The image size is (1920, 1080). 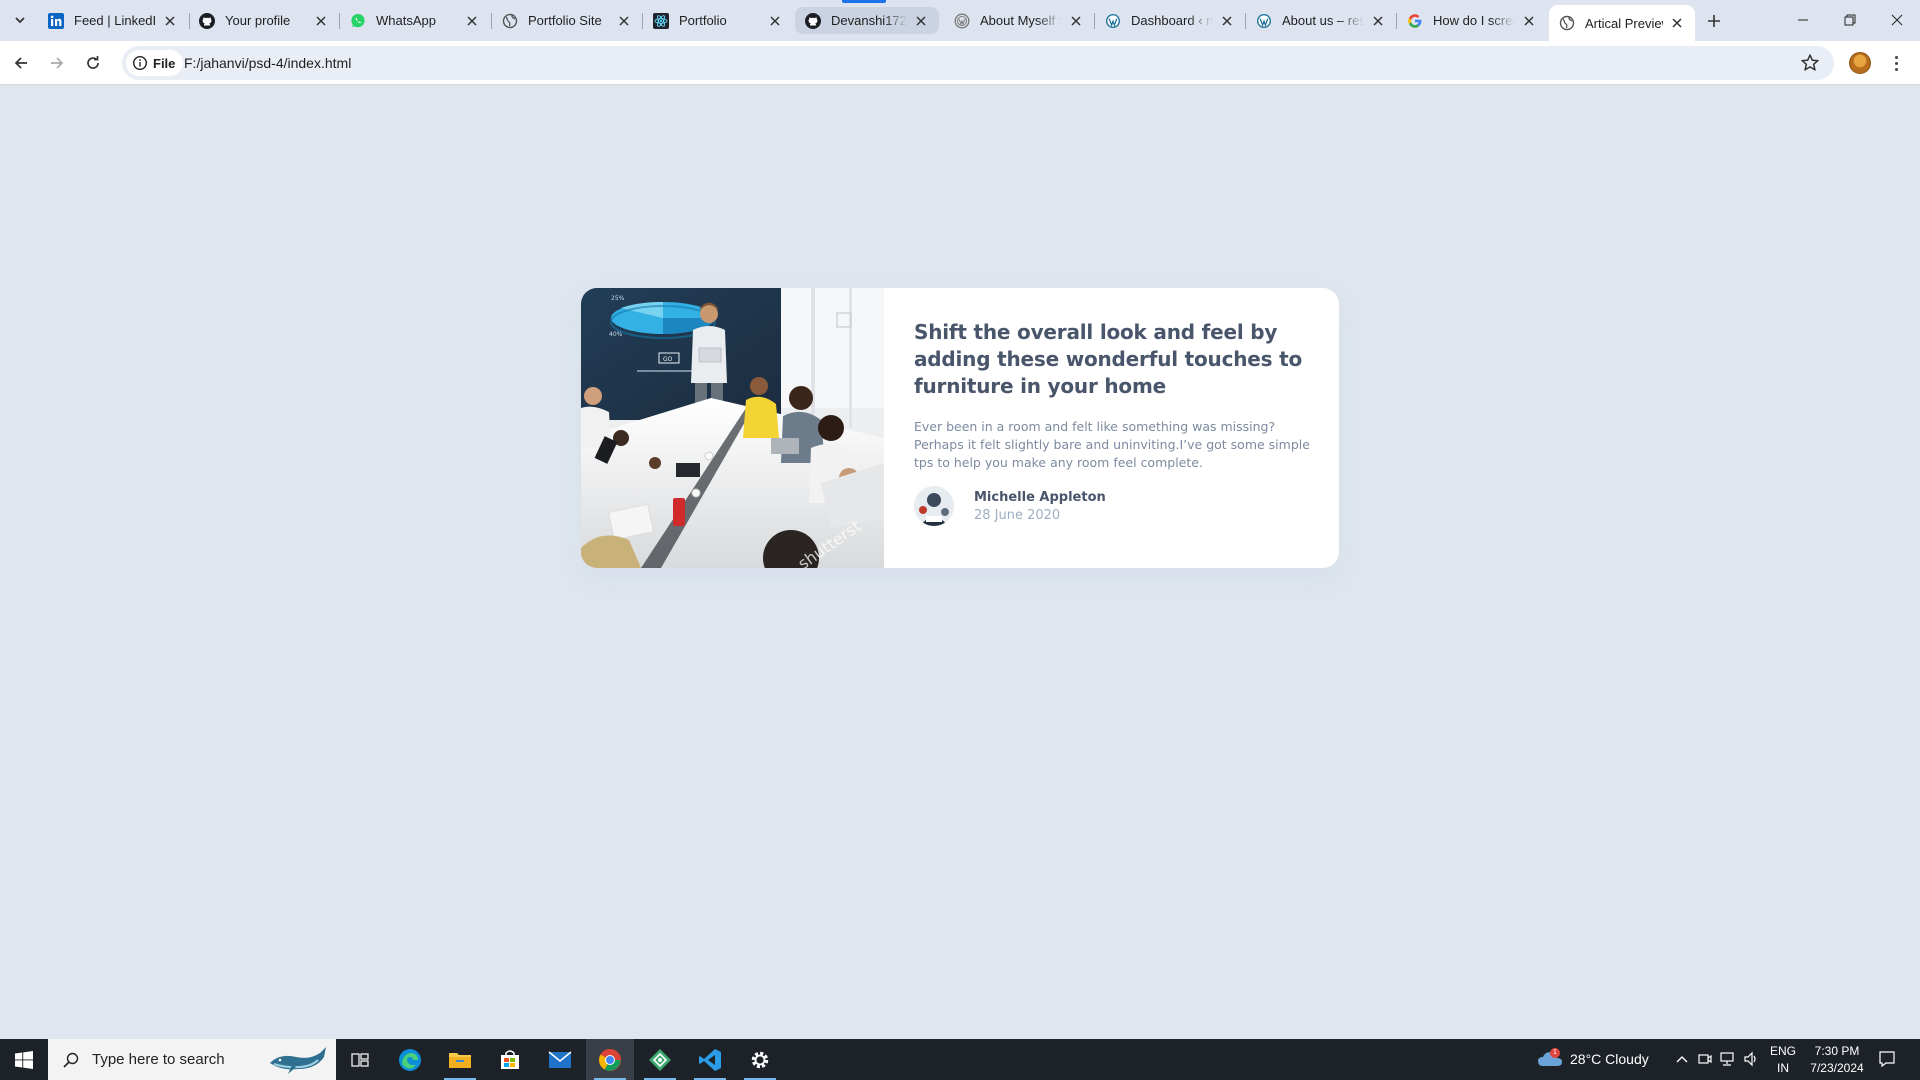 I want to click on tab-title: Portfolio Site, so click(x=565, y=20).